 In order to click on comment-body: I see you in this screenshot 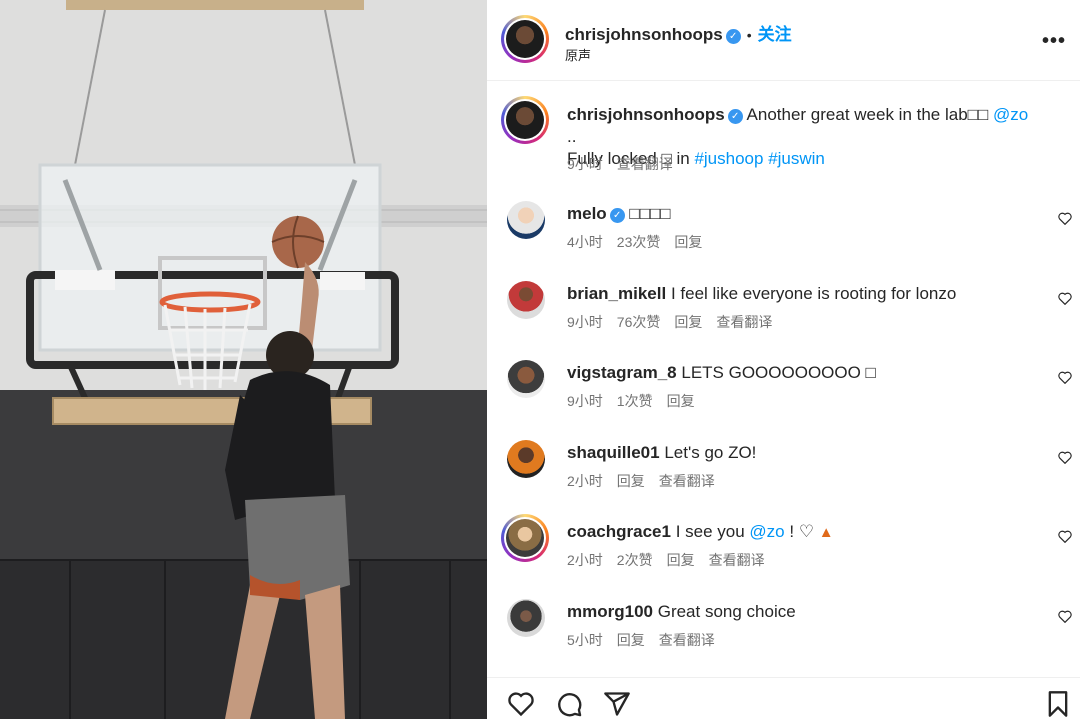, I will do `click(710, 531)`.